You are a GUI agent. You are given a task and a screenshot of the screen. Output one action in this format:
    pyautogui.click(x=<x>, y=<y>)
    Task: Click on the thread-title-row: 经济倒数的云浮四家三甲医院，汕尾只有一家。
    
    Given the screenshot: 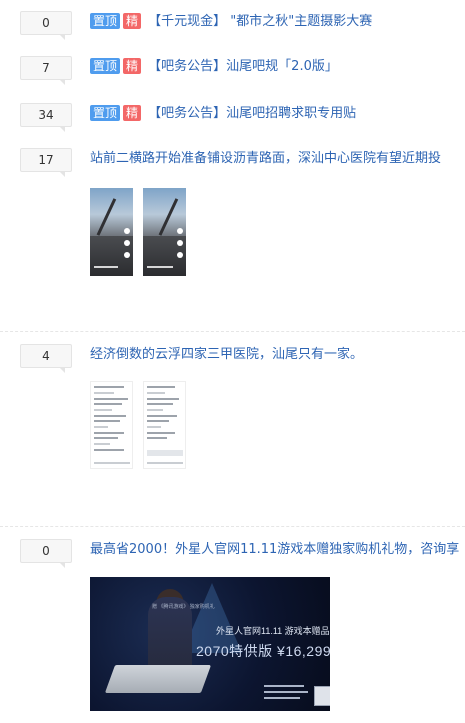 What is the action you would take?
    pyautogui.click(x=277, y=355)
    